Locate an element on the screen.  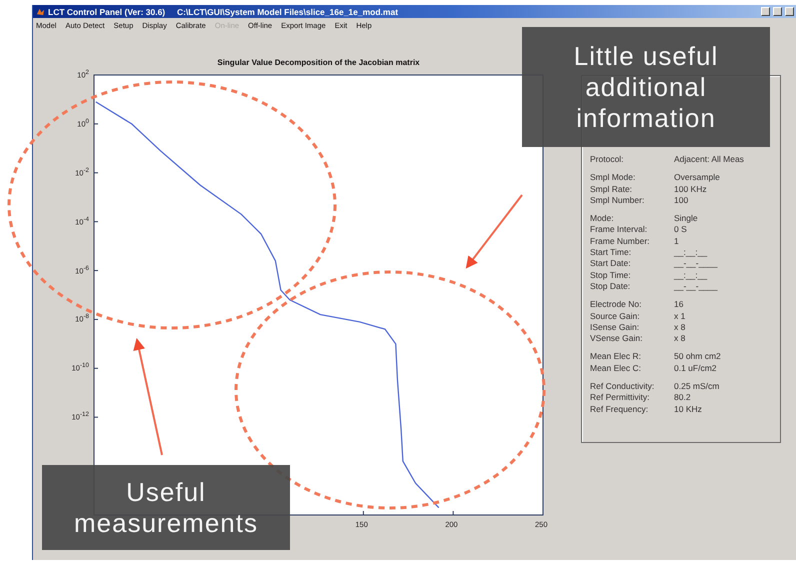
info-label: Start Time: is located at coordinates (611, 252).